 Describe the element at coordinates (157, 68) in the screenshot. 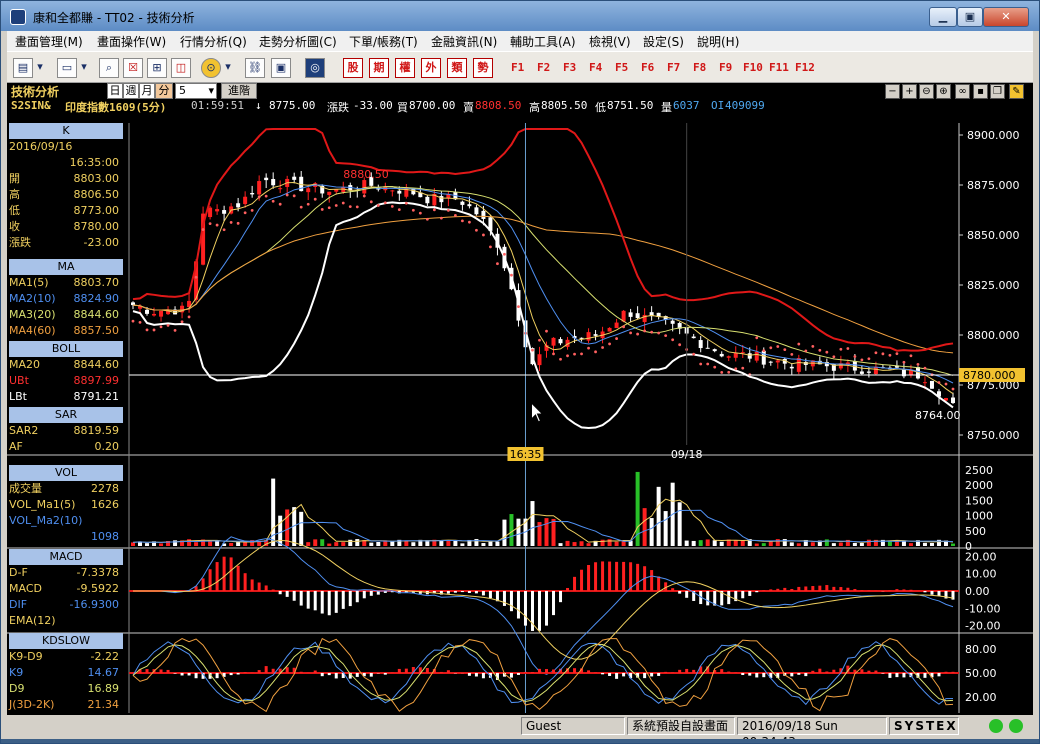

I see `grid-icon: ⊞` at that location.